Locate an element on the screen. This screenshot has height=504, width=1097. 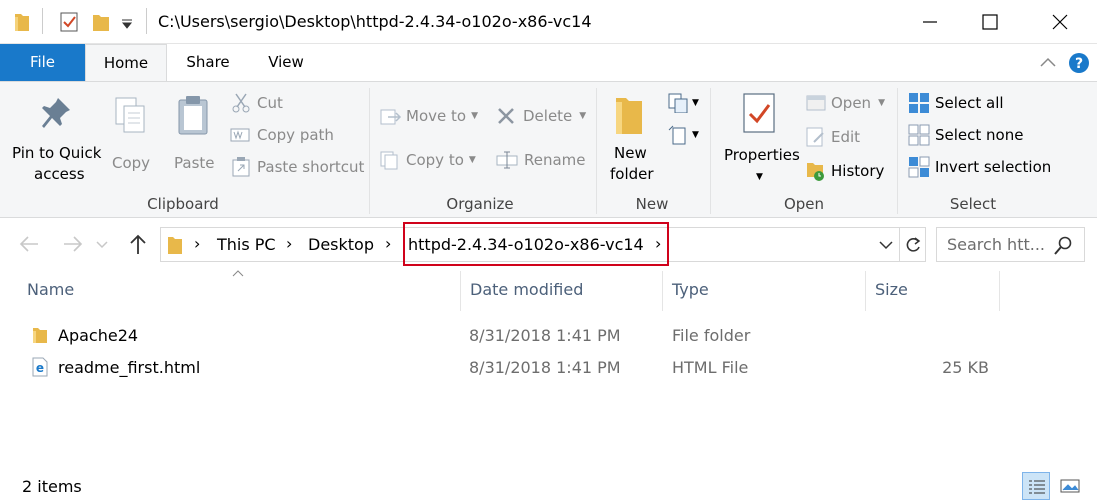
move-to-button: Move to ▼ is located at coordinates (429, 116).